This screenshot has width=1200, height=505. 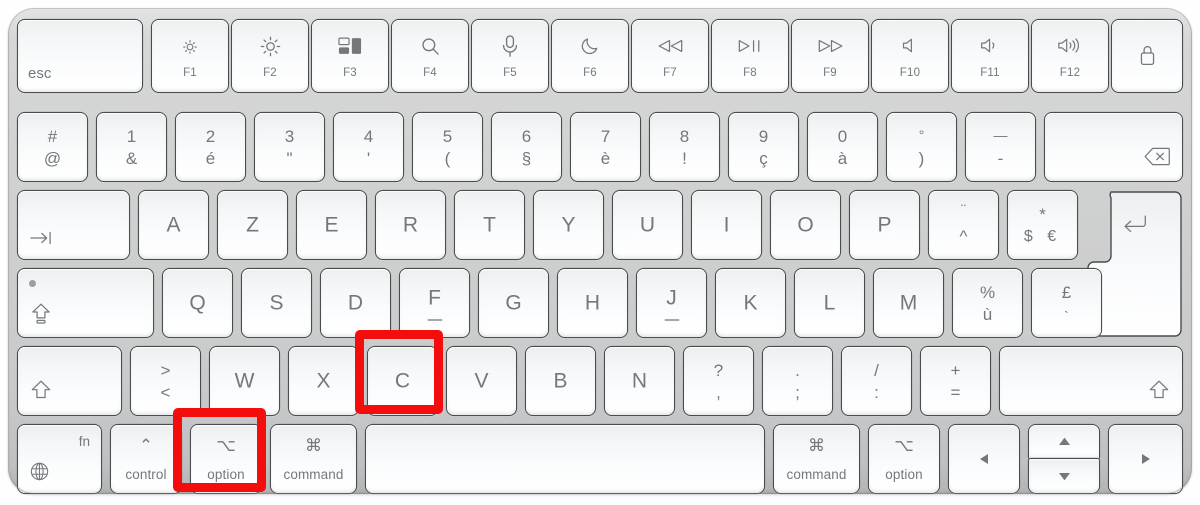 What do you see at coordinates (131, 159) in the screenshot?
I see `key-1-bottom: &` at bounding box center [131, 159].